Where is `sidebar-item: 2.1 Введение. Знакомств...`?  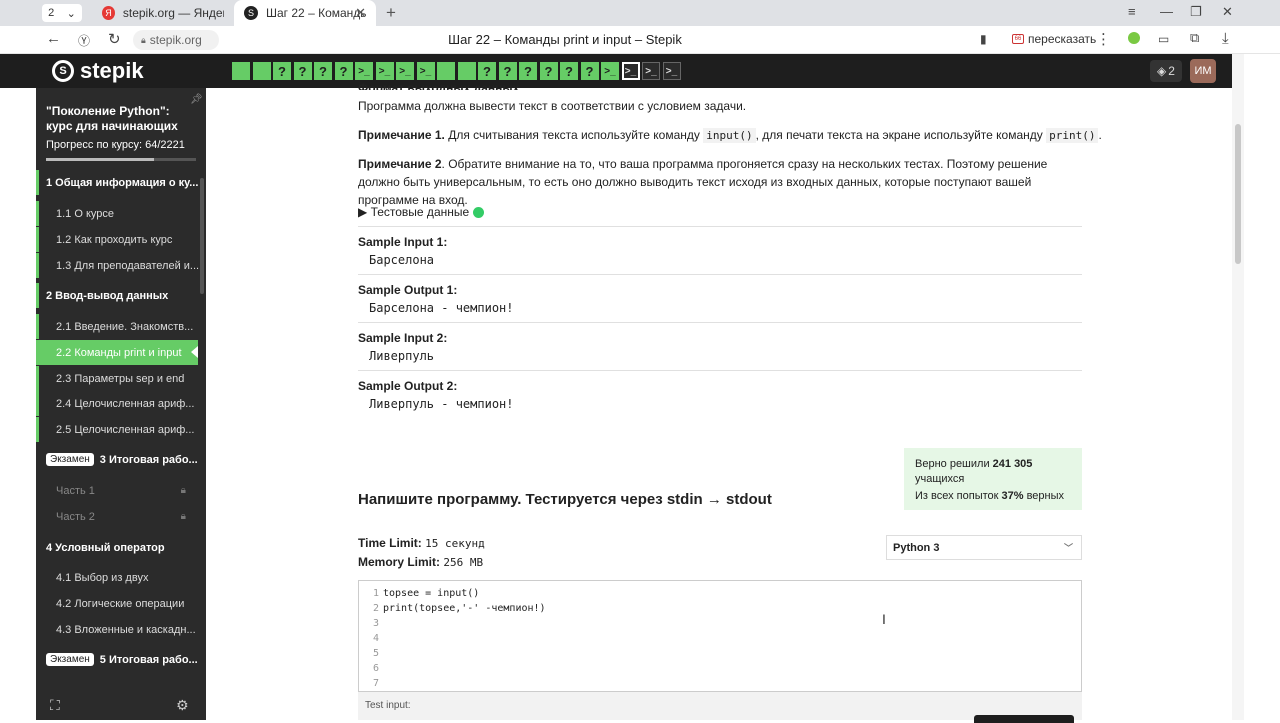
sidebar-item: 2.1 Введение. Знакомств... is located at coordinates (118, 326).